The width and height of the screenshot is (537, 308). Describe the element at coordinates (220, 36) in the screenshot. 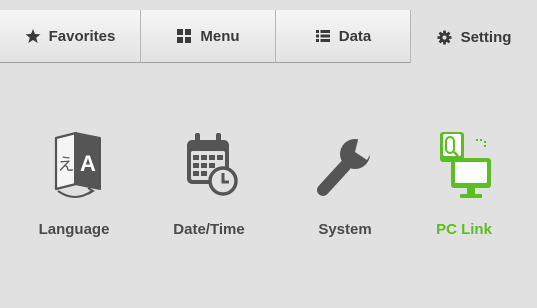

I see `tab-menu-label: Menu` at that location.